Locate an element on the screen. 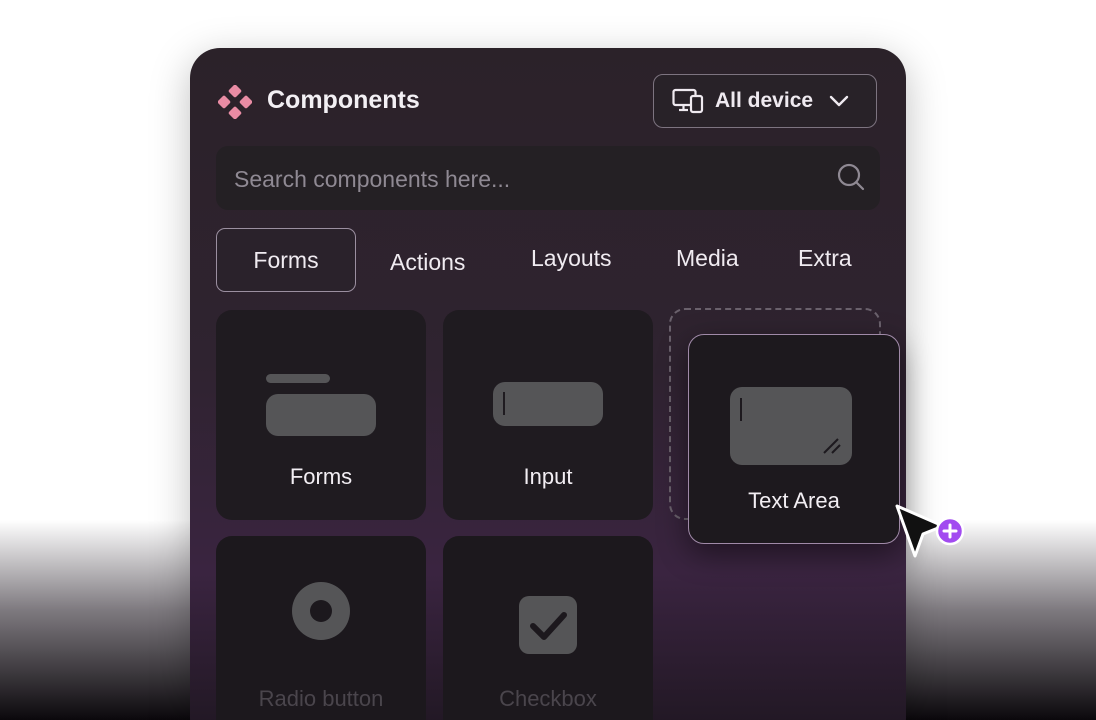 The width and height of the screenshot is (1096, 720). card-label: Checkbox is located at coordinates (548, 698).